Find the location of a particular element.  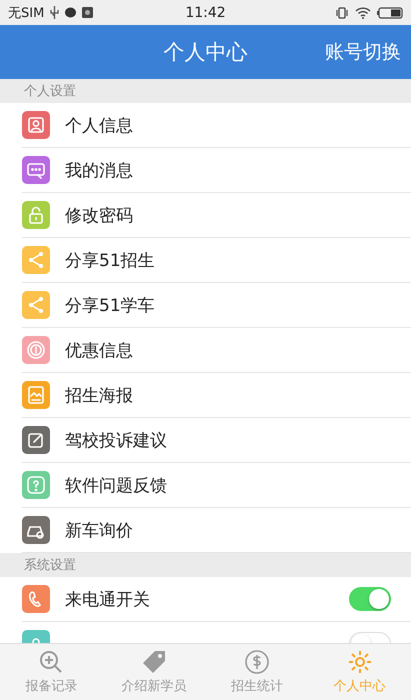

battery-icon is located at coordinates (389, 12).